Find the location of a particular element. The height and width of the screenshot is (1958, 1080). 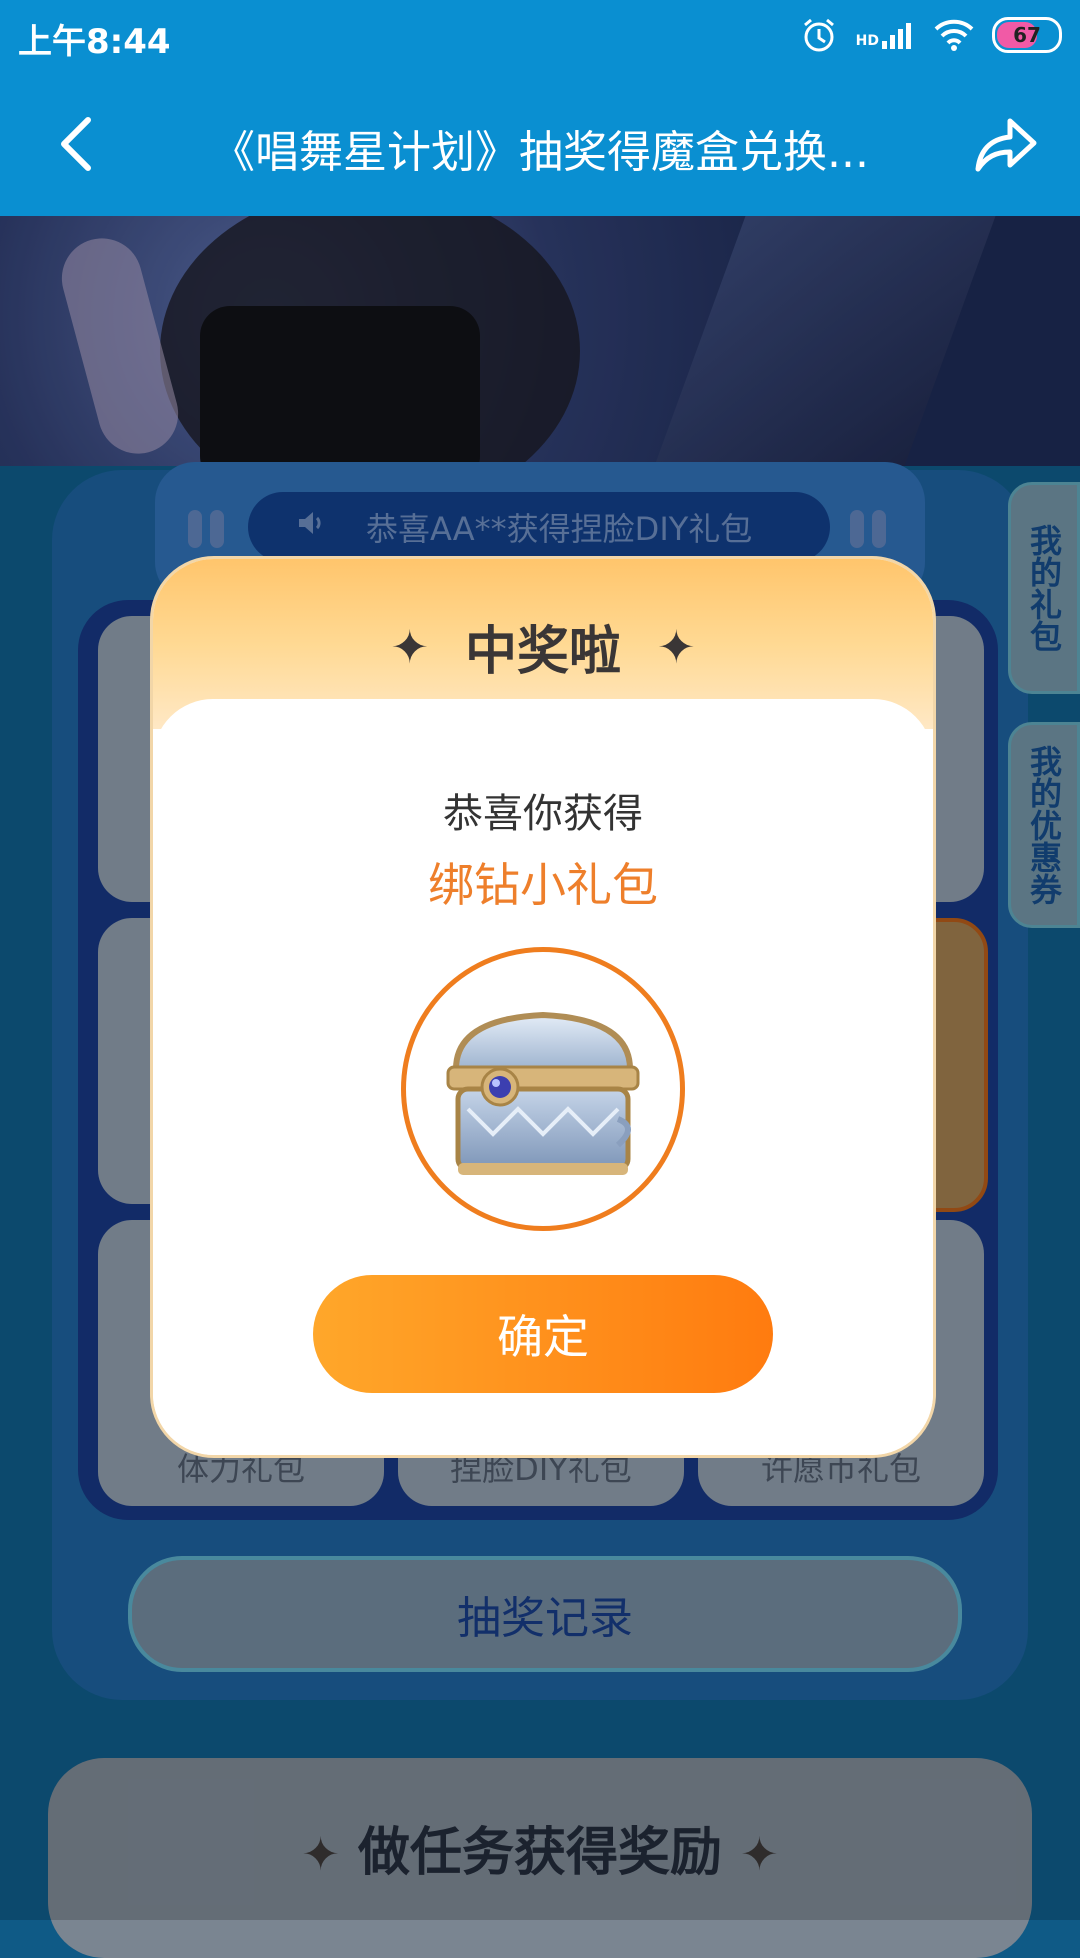

dialog-title: ✦ 中奖啦 ✦ is located at coordinates (543, 651).